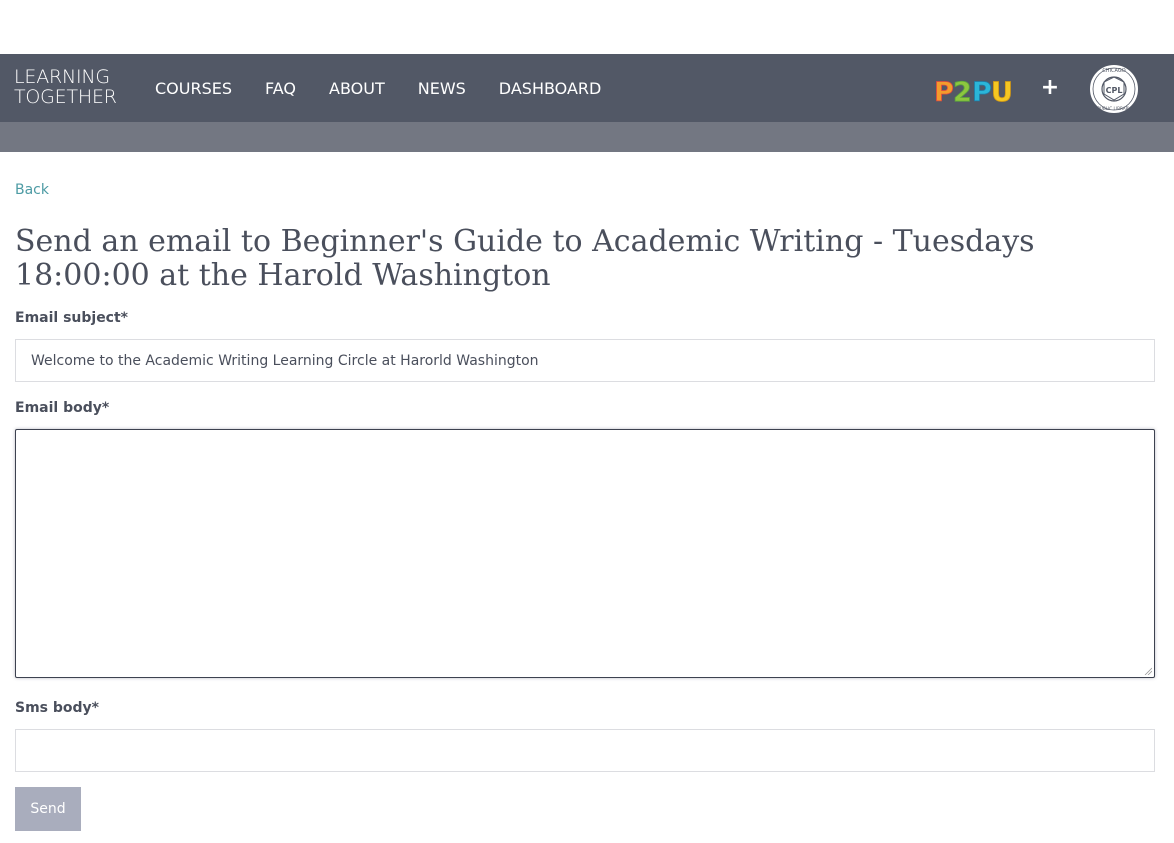 The height and width of the screenshot is (843, 1174). I want to click on chicago-public-library-logo: CPL CHICAGO PUBLIC LIBRARY, so click(1114, 89).